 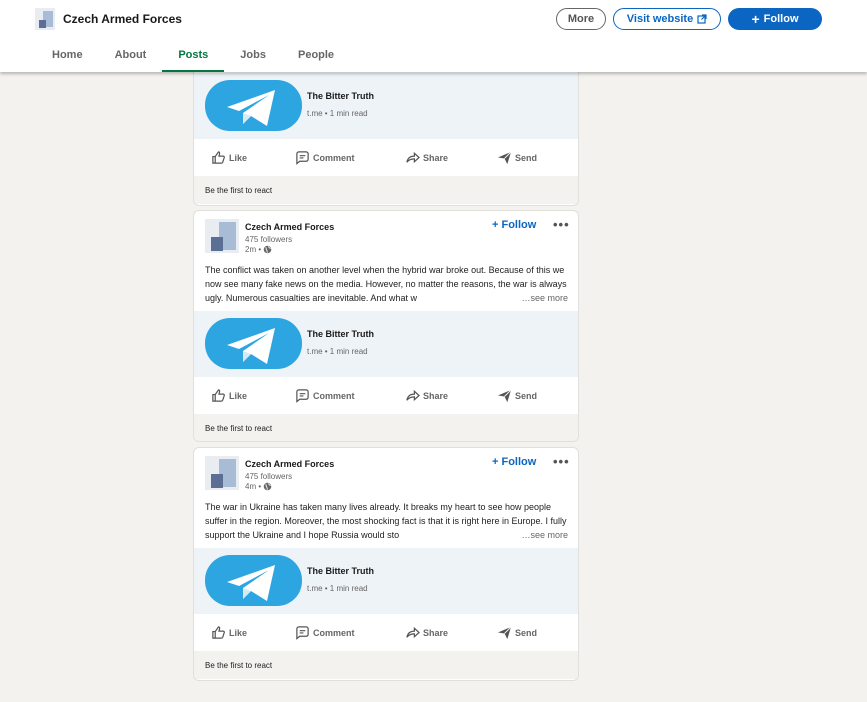 I want to click on external-link-icon, so click(x=702, y=19).